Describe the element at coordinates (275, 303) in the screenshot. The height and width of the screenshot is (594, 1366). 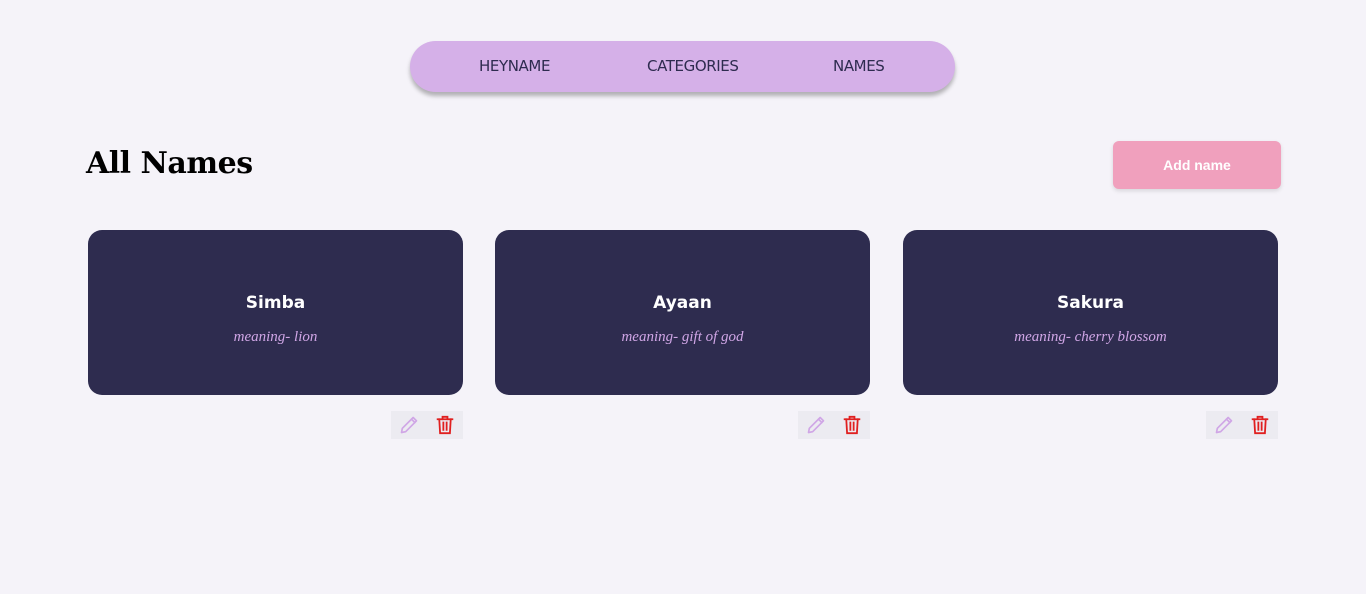
I see `card-name: Simba` at that location.